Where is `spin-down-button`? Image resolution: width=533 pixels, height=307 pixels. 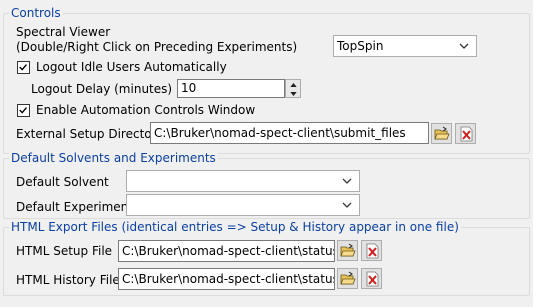
spin-down-button is located at coordinates (293, 93).